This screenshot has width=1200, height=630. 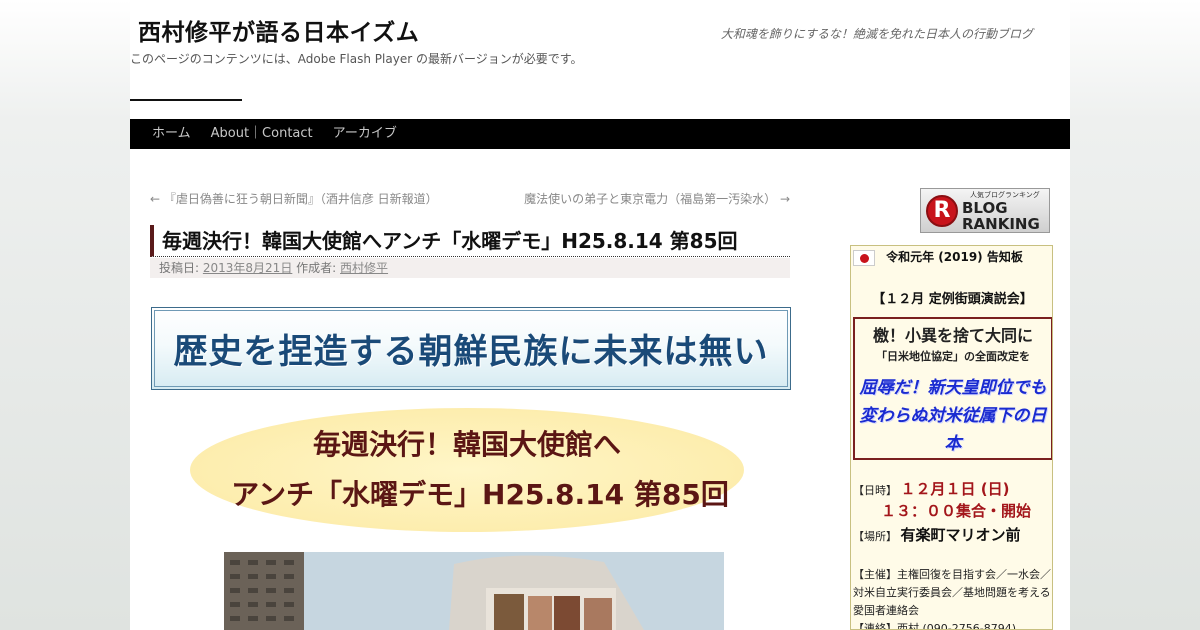 What do you see at coordinates (952, 299) in the screenshot?
I see `notice-month-heading: 【１２月 定例街頭演説会】` at bounding box center [952, 299].